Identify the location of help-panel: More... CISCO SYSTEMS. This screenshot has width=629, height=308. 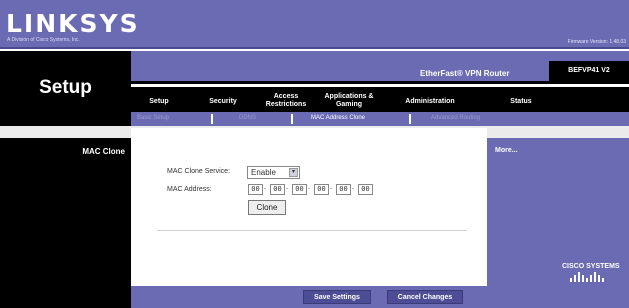
(558, 212).